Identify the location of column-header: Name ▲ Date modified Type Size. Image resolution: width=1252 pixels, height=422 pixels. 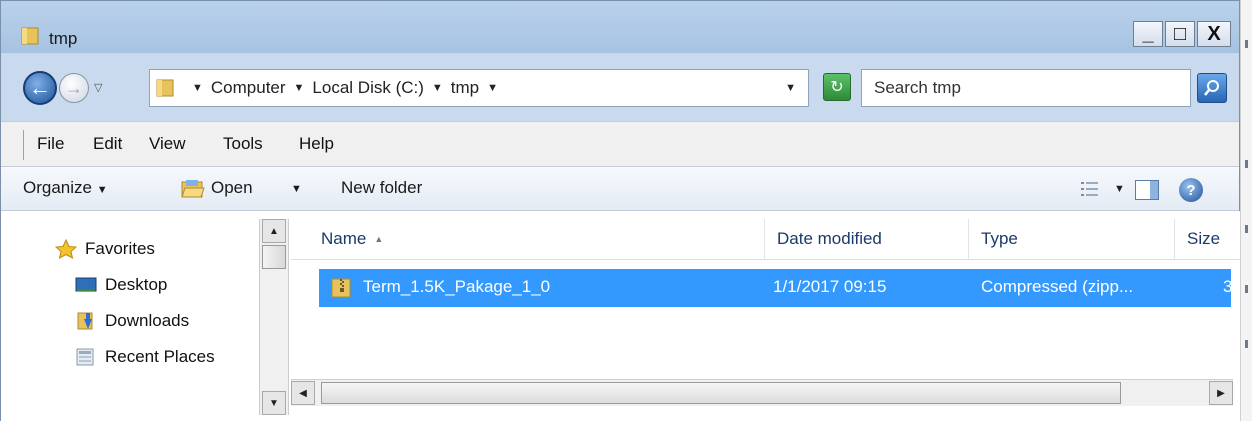
(766, 239).